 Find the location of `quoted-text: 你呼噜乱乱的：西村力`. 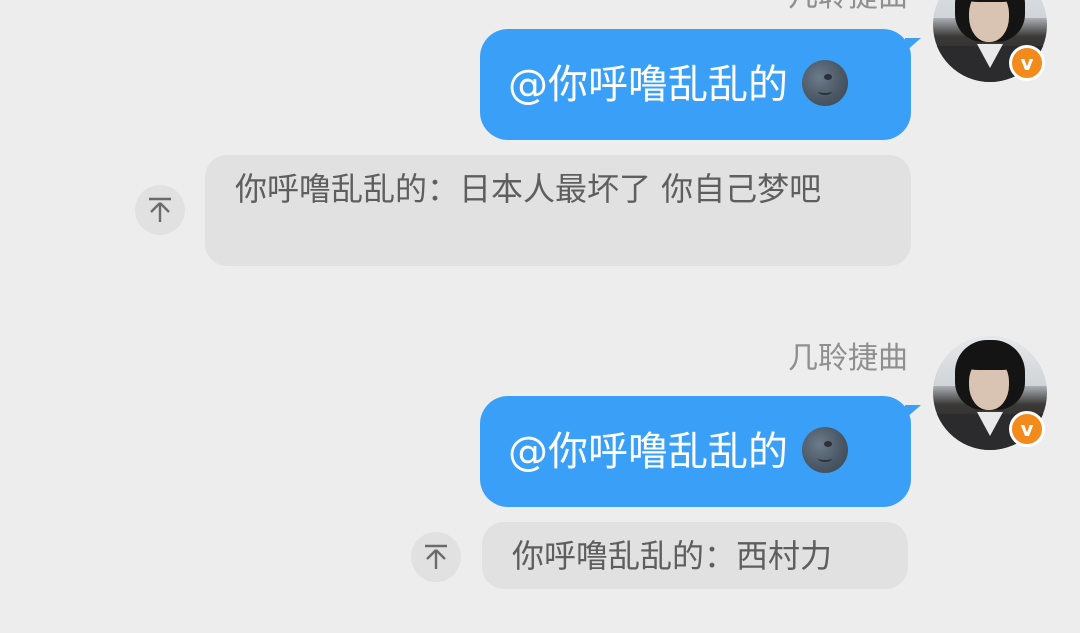

quoted-text: 你呼噜乱乱的：西村力 is located at coordinates (672, 556).